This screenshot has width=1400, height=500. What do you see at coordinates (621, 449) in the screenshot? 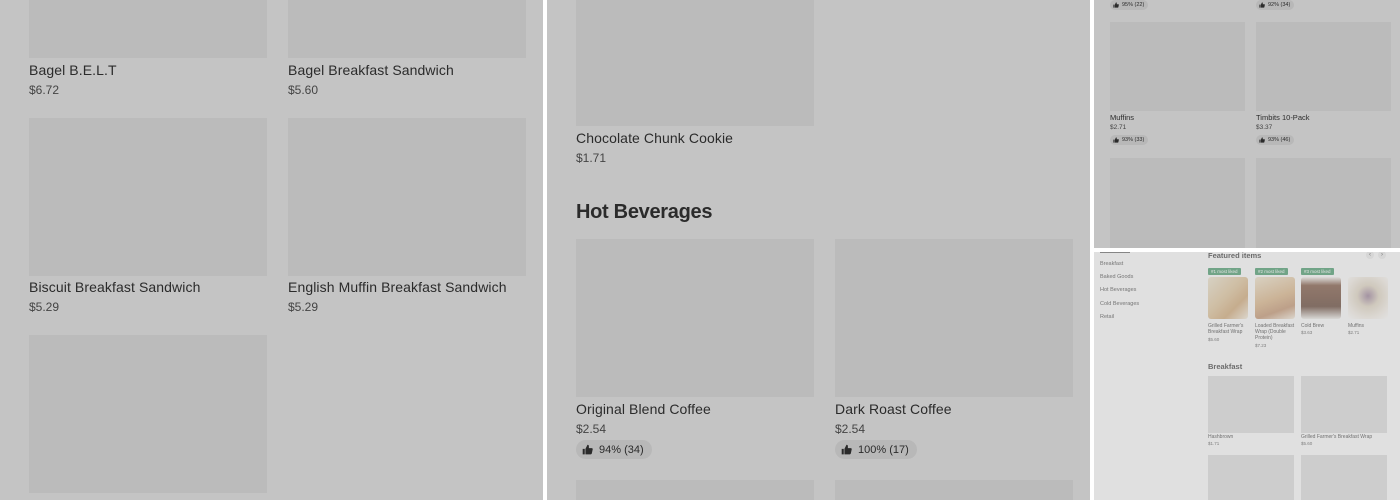
I see `rating-text: 94% (34)` at bounding box center [621, 449].